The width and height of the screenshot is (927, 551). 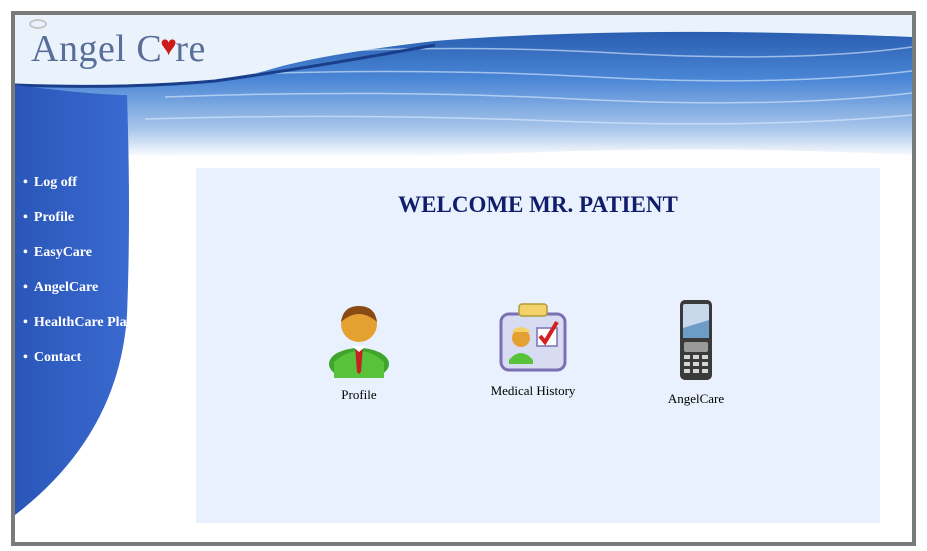 What do you see at coordinates (696, 340) in the screenshot?
I see `mobile-phone-icon` at bounding box center [696, 340].